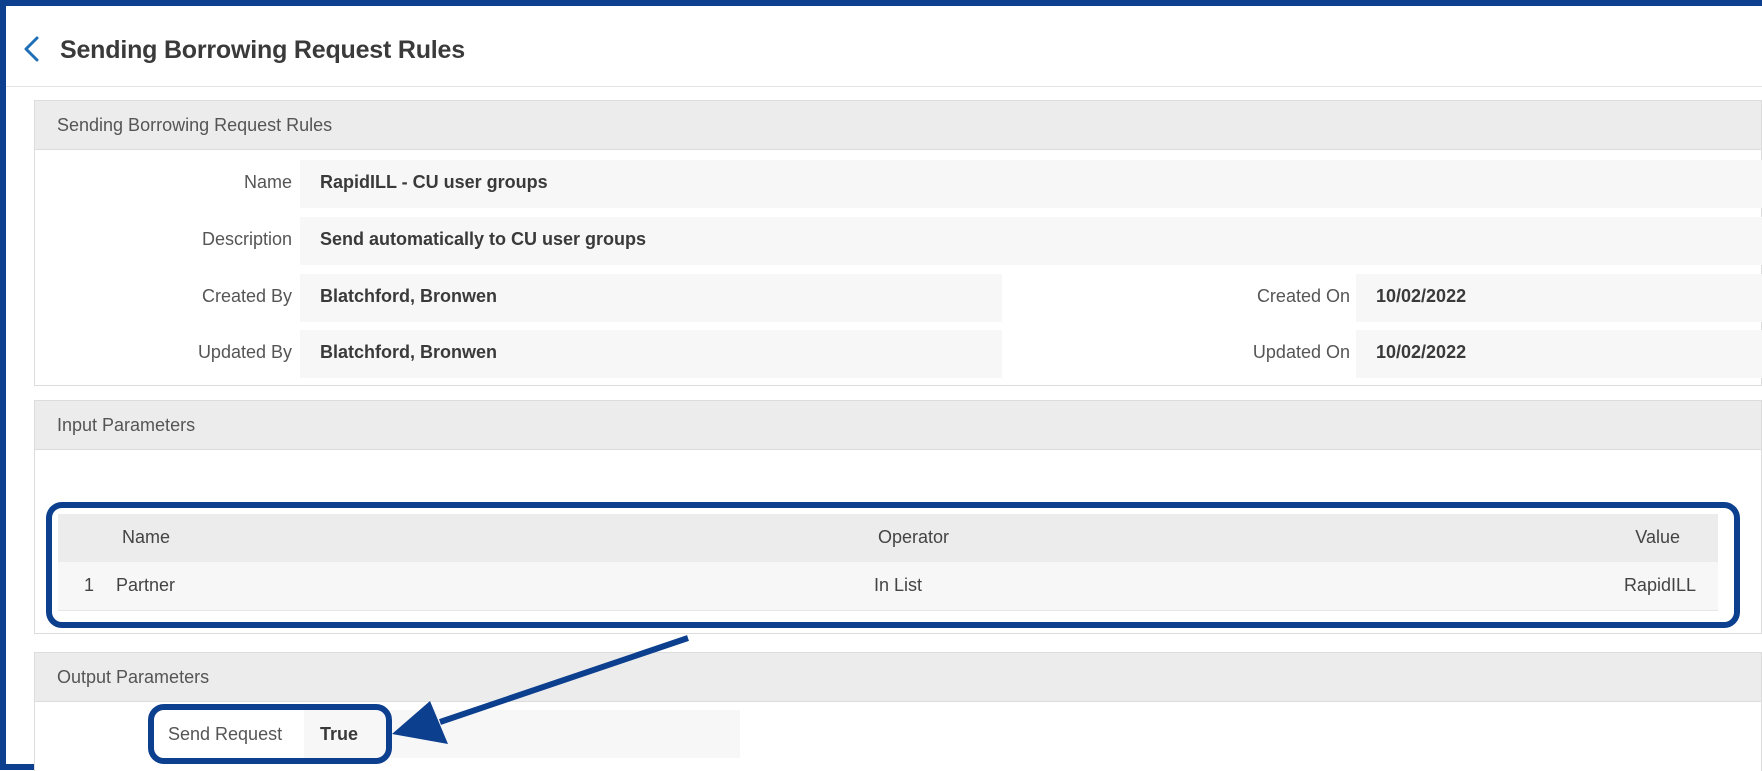 The width and height of the screenshot is (1762, 771). I want to click on name-value: RapidILL - CU user groups, so click(434, 182).